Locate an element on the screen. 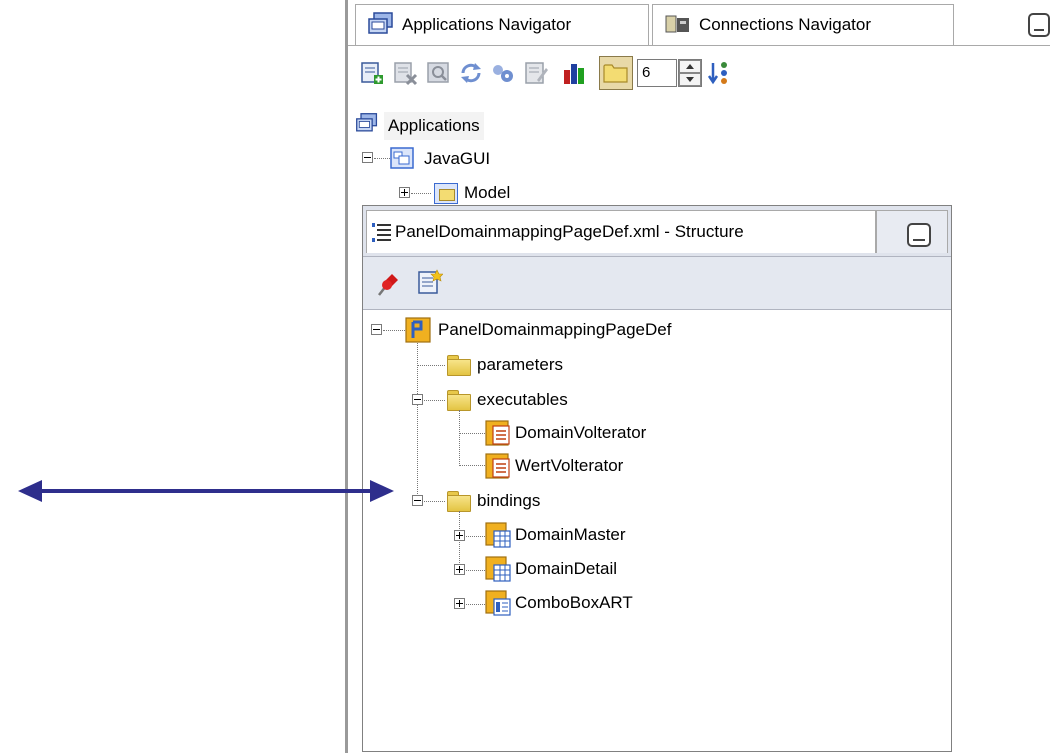 This screenshot has height=753, width=1050. structure-icon is located at coordinates (381, 232).